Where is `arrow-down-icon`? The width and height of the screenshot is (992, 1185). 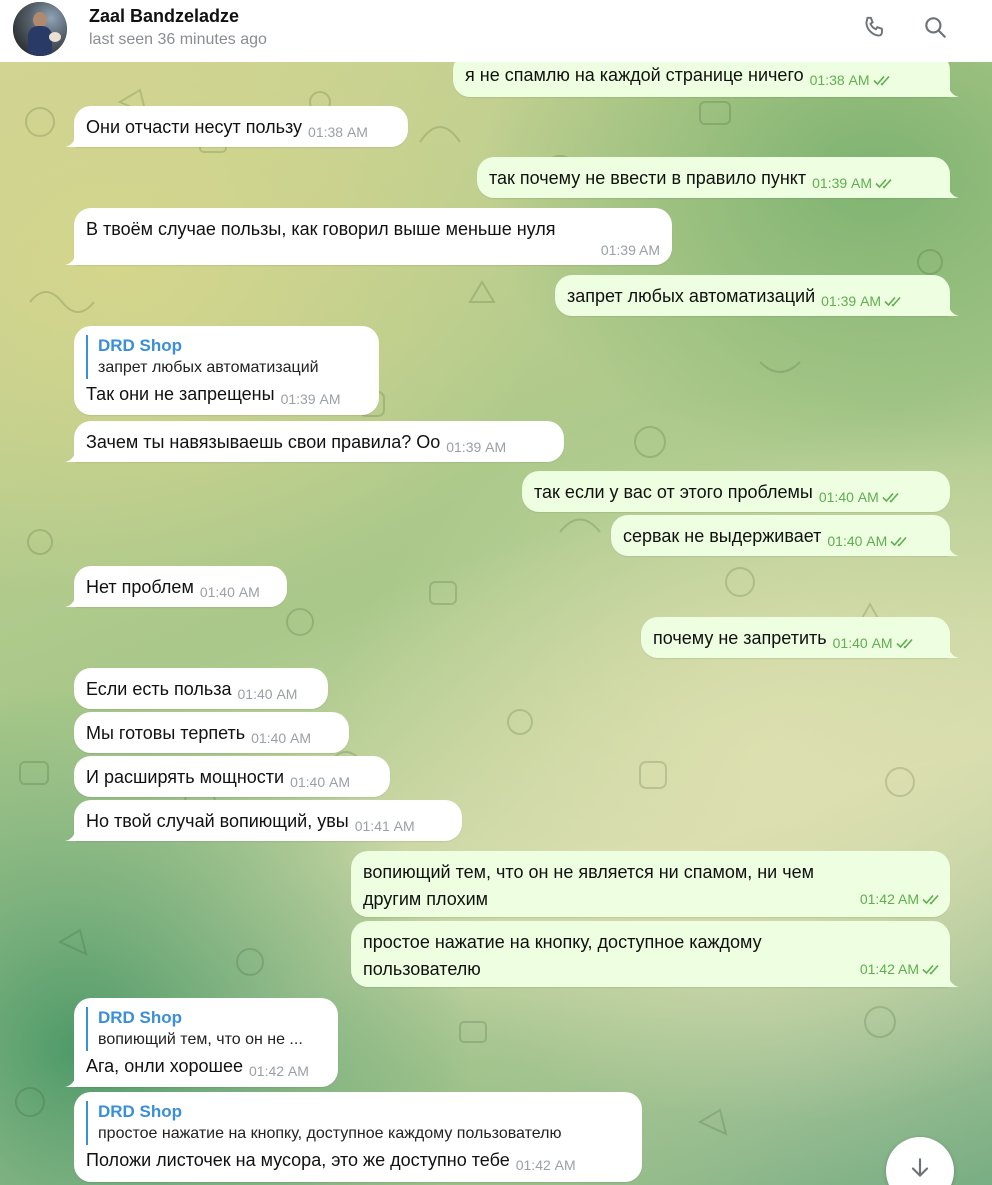
arrow-down-icon is located at coordinates (920, 1167).